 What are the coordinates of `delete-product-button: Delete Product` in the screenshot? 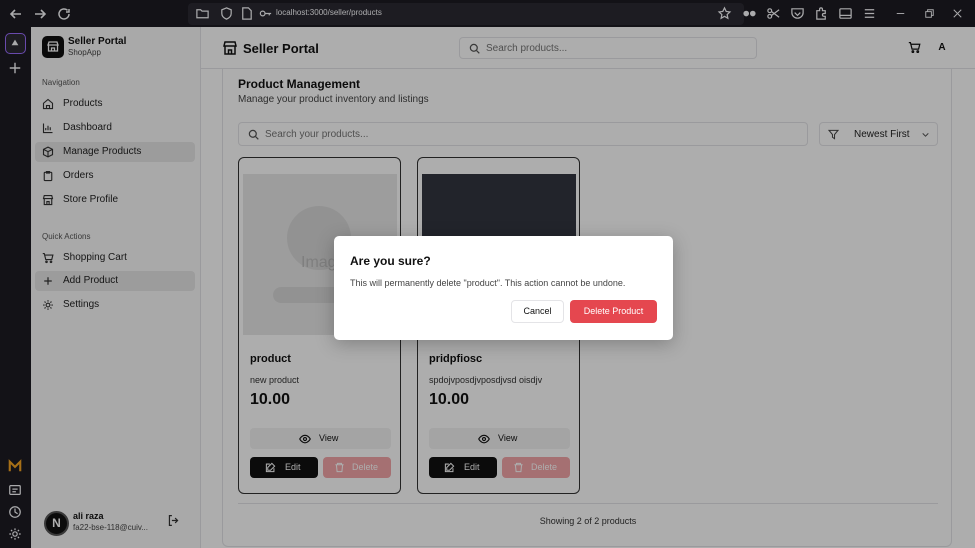 It's located at (613, 311).